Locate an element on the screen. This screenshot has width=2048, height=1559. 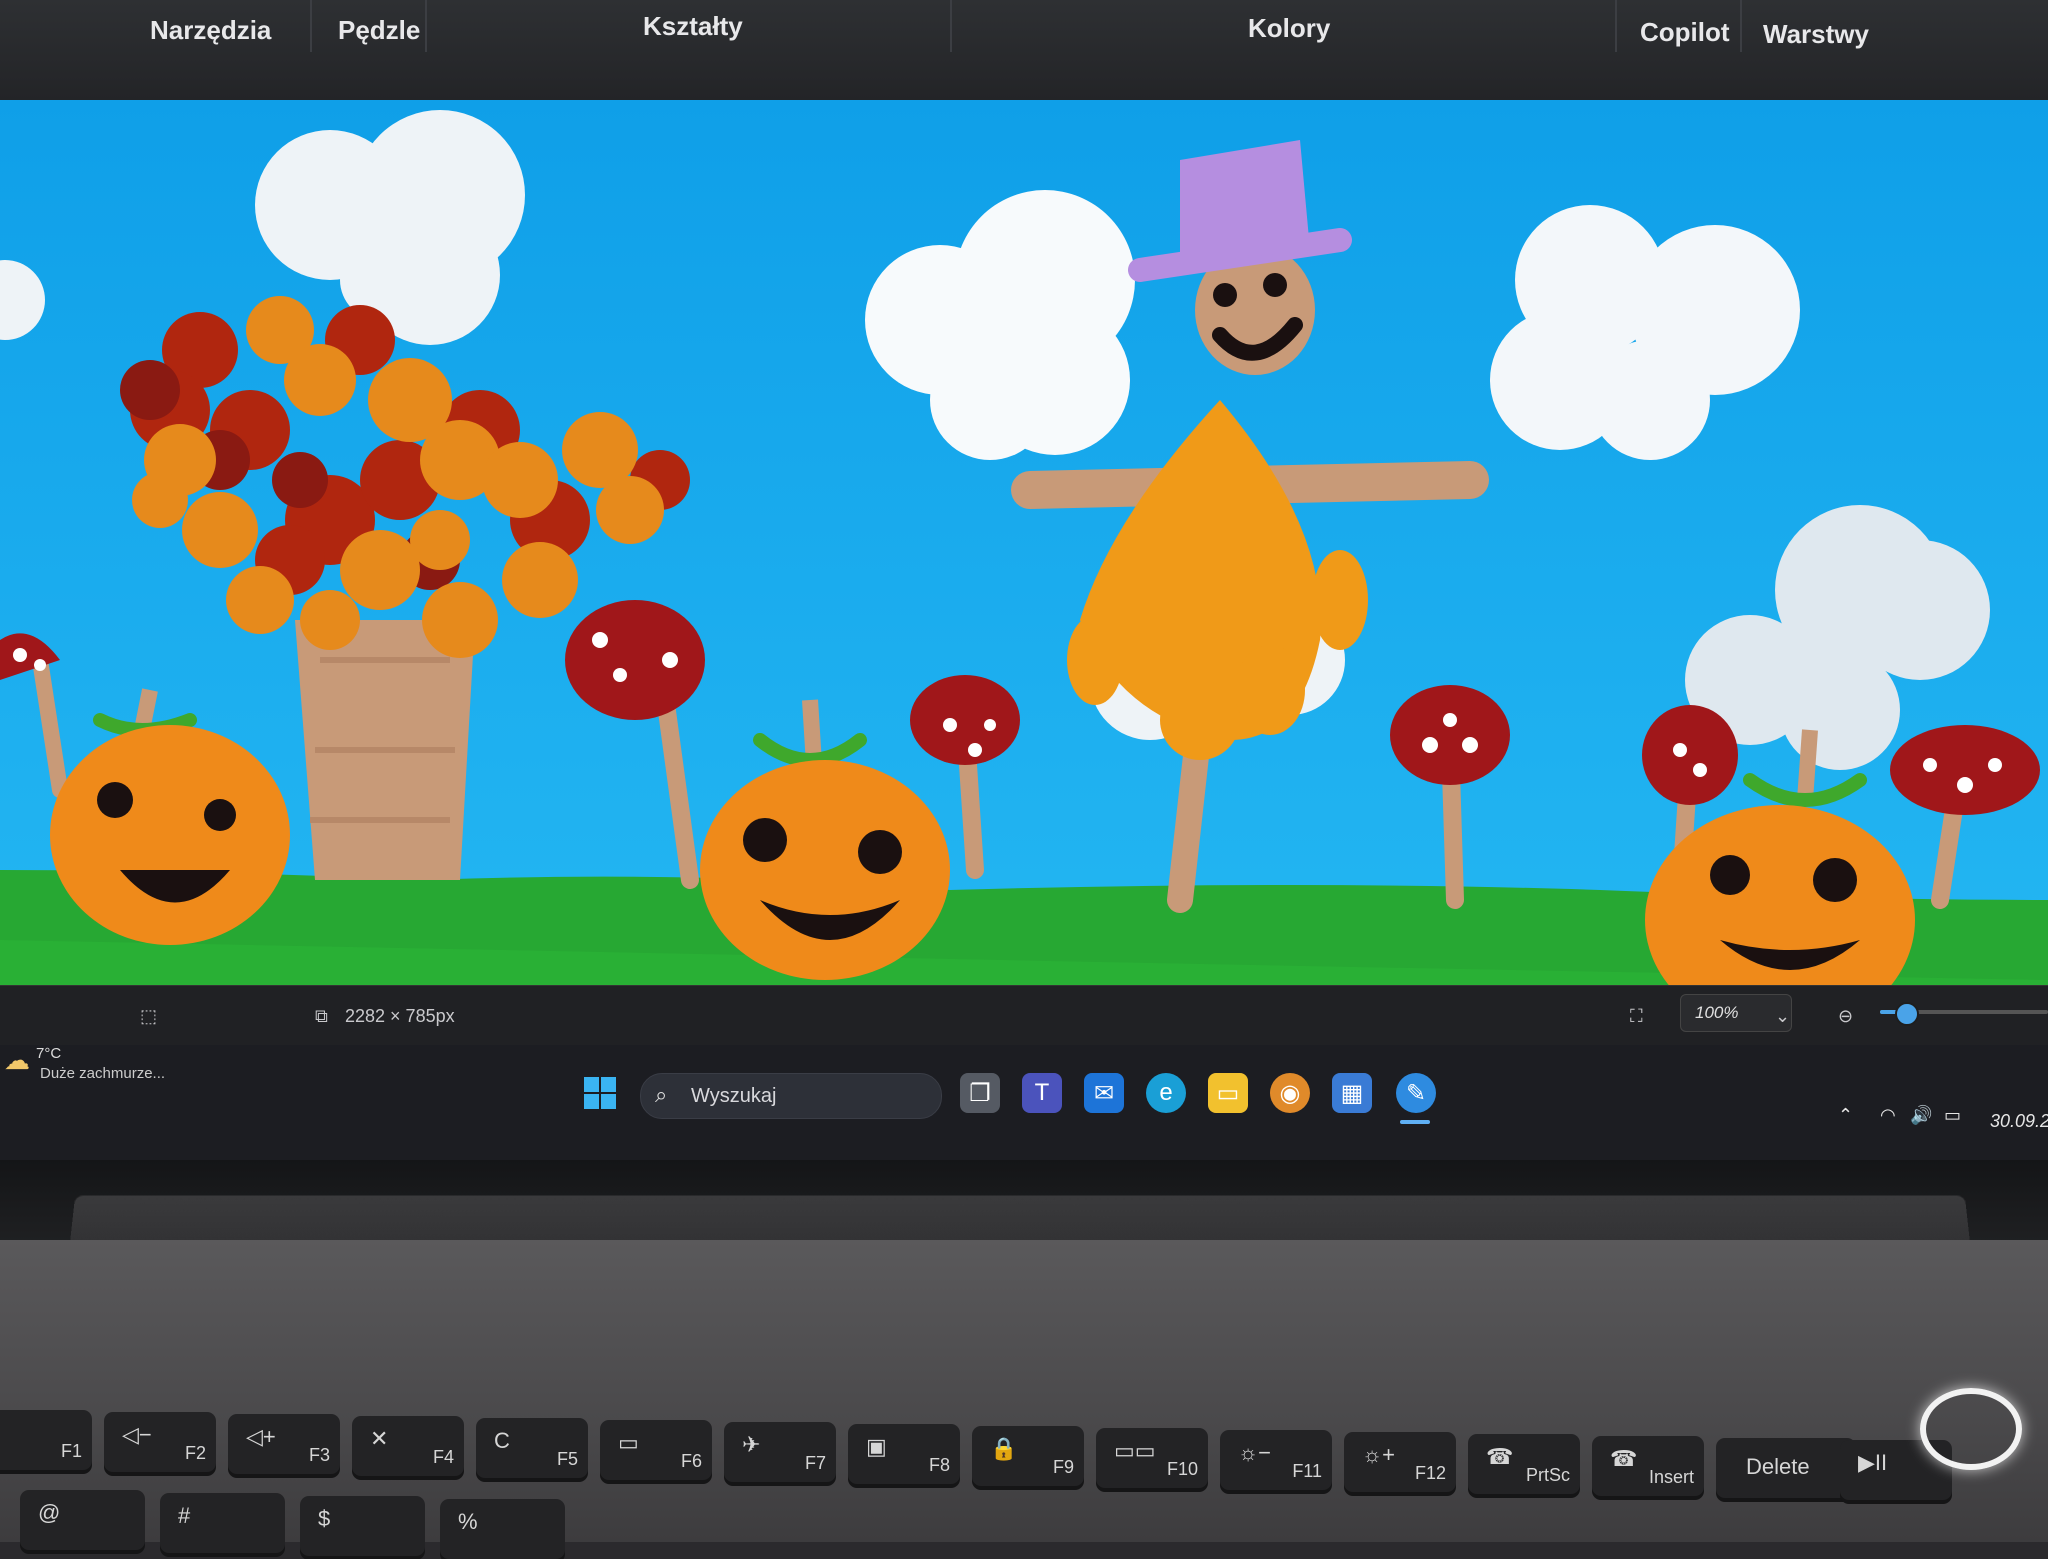
chevron-down-icon: ⌄ is located at coordinates (1782, 1016).